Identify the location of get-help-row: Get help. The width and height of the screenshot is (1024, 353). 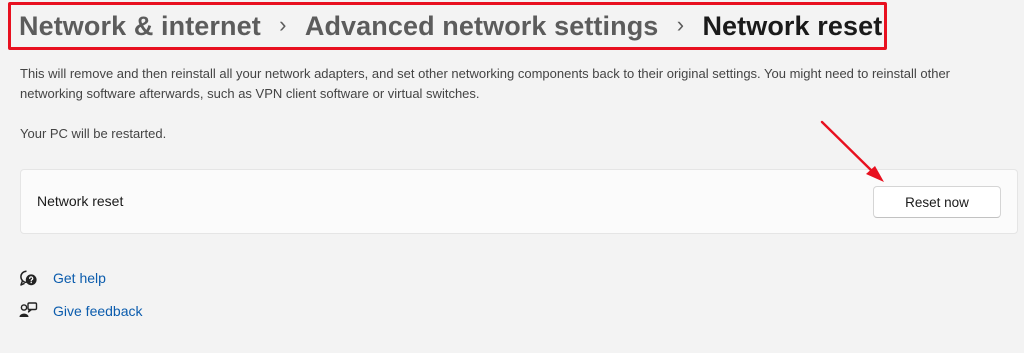
(62, 278).